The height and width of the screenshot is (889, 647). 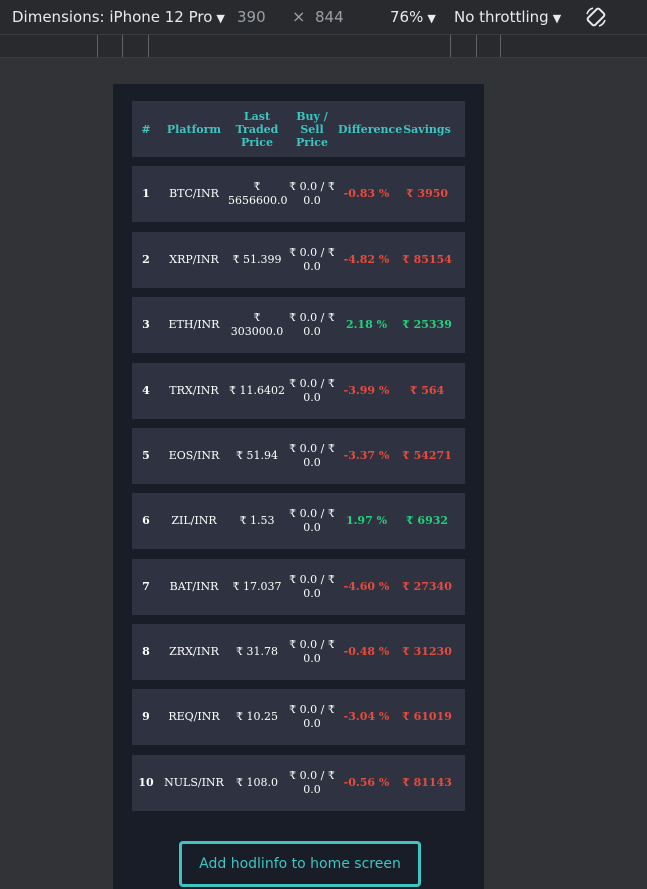 I want to click on header-platform: Platform, so click(x=194, y=129).